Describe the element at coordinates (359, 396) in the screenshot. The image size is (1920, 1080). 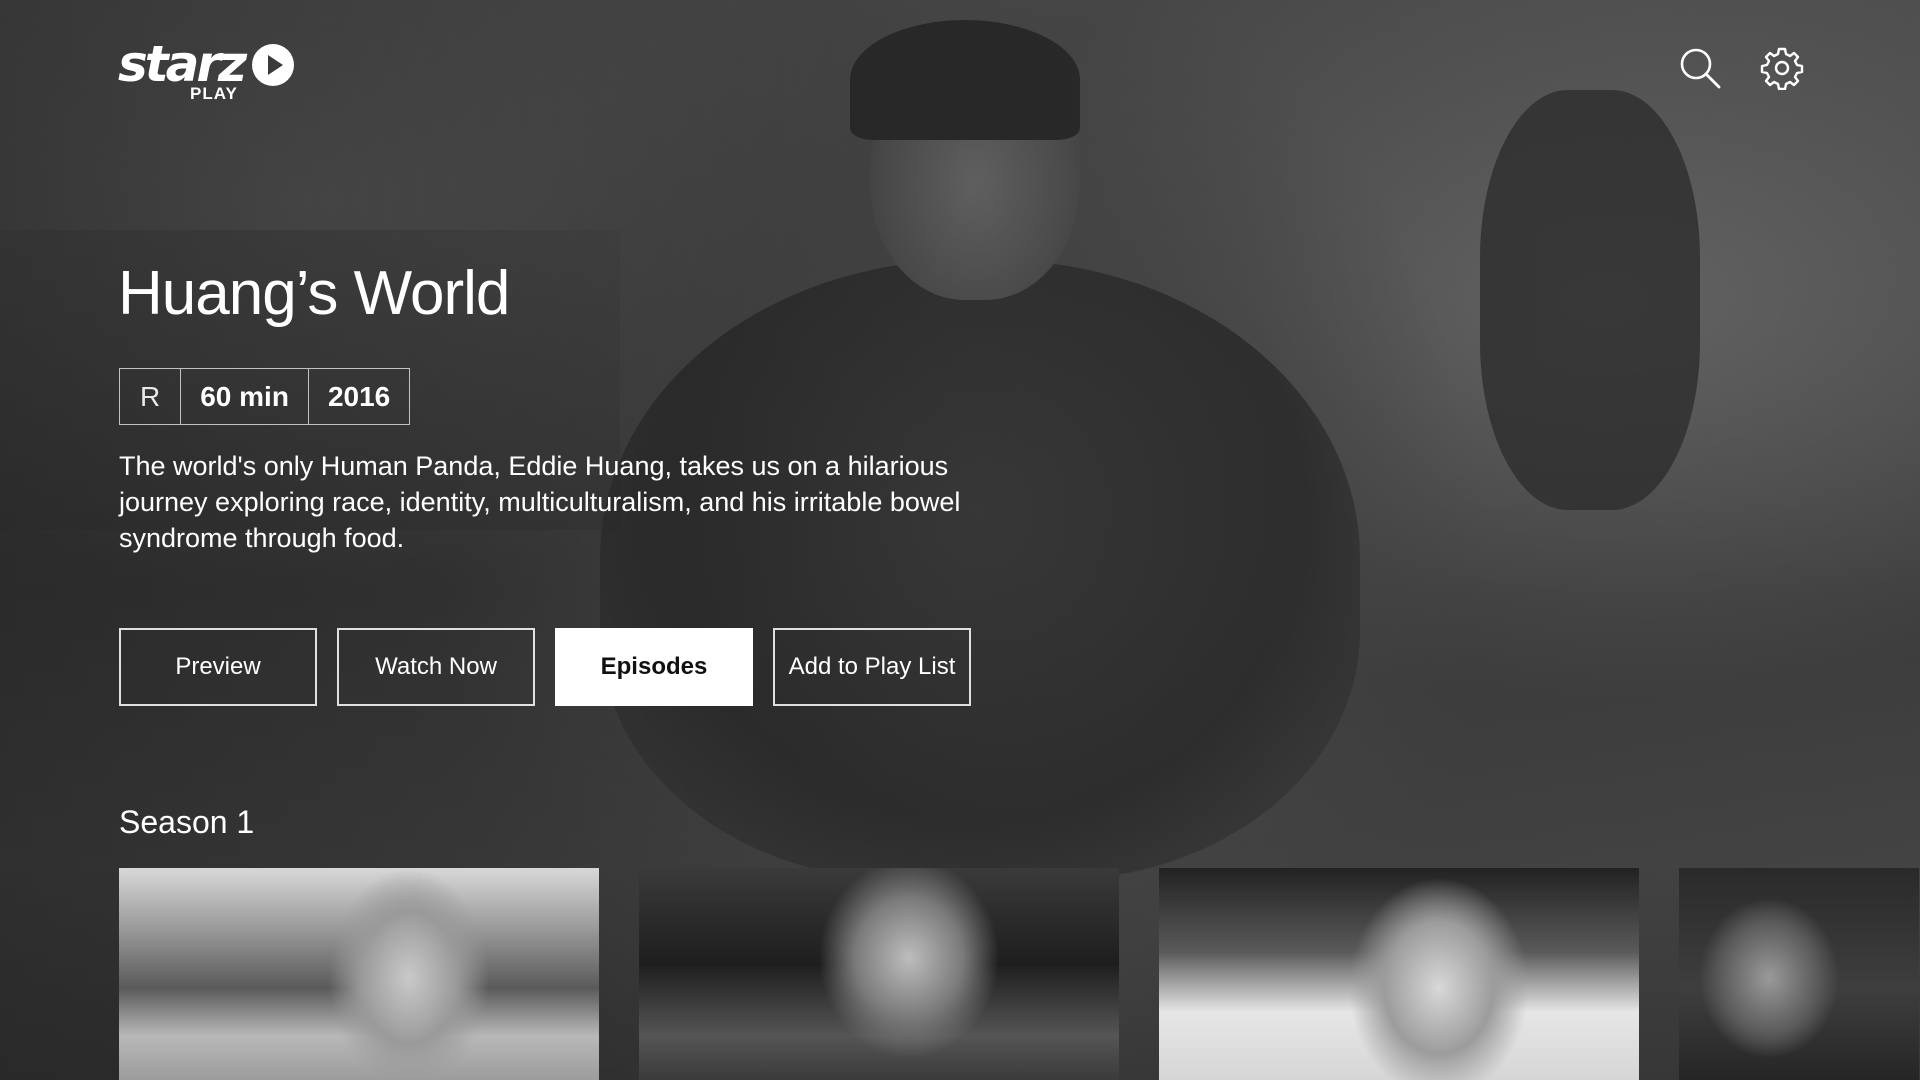
I see `year-label: 2016` at that location.